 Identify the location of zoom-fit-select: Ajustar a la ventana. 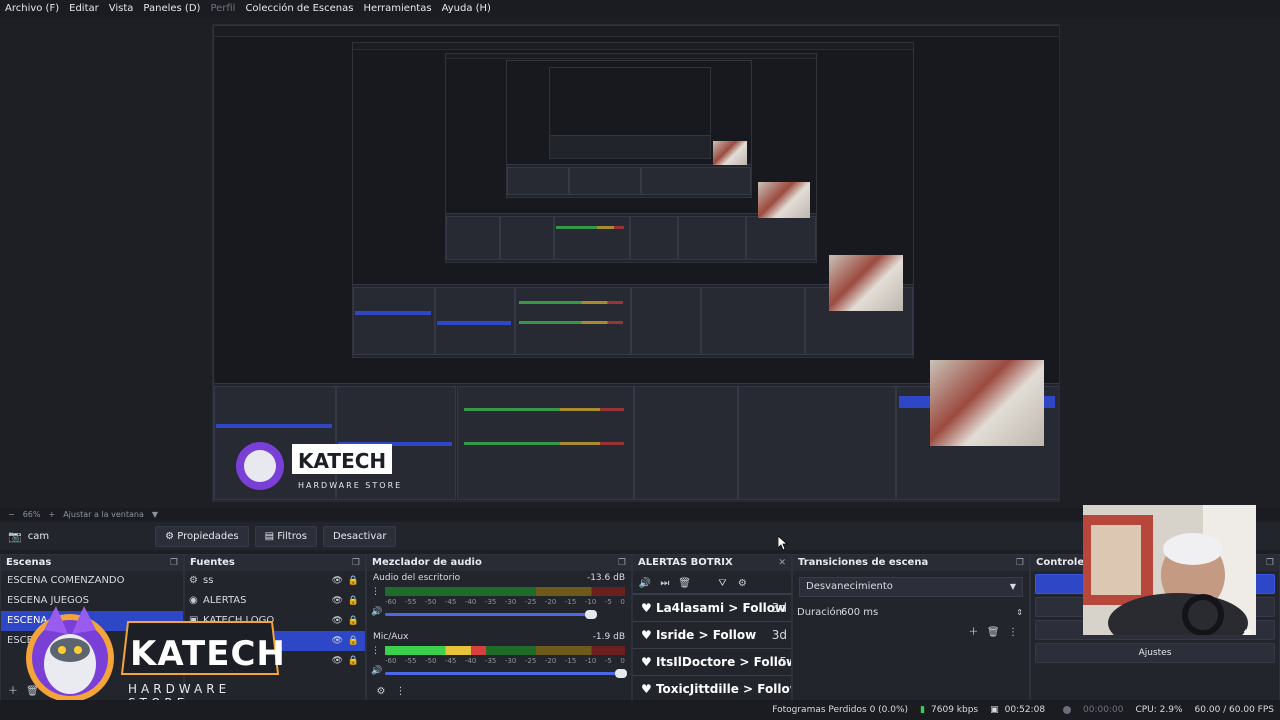
(103, 514).